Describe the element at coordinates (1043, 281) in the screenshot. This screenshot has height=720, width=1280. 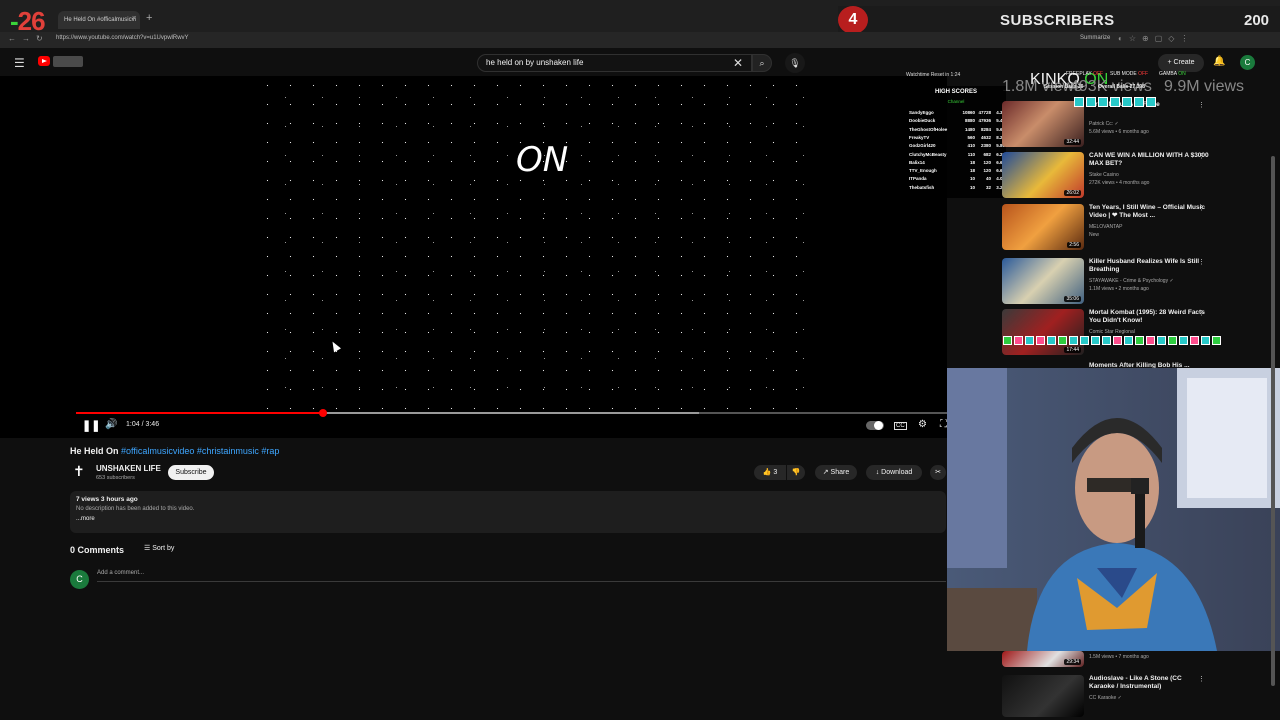
I see `video-thumbnail: 35:06` at that location.